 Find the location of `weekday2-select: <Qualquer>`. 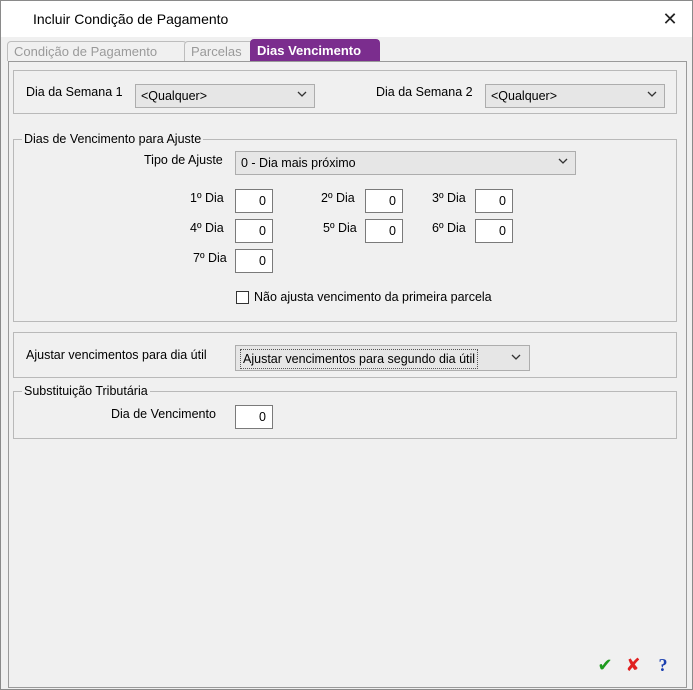

weekday2-select: <Qualquer> is located at coordinates (575, 96).